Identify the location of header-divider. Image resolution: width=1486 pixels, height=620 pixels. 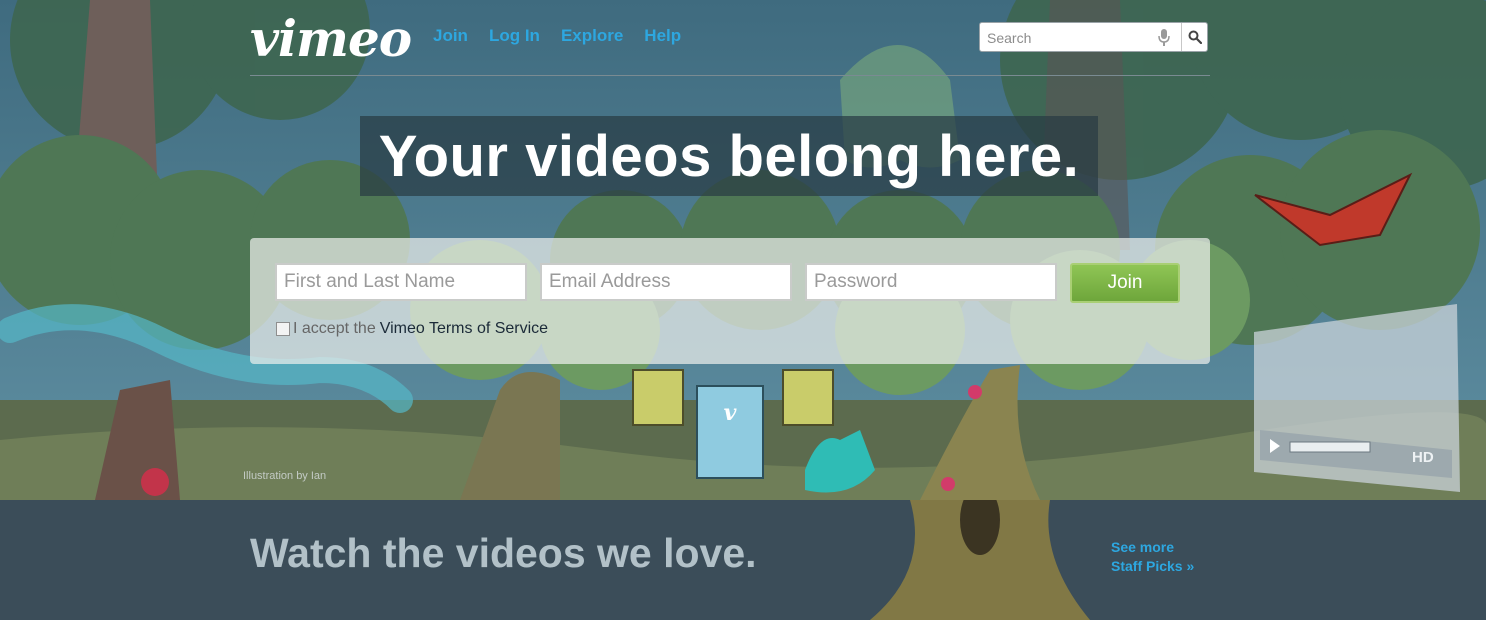
(730, 75).